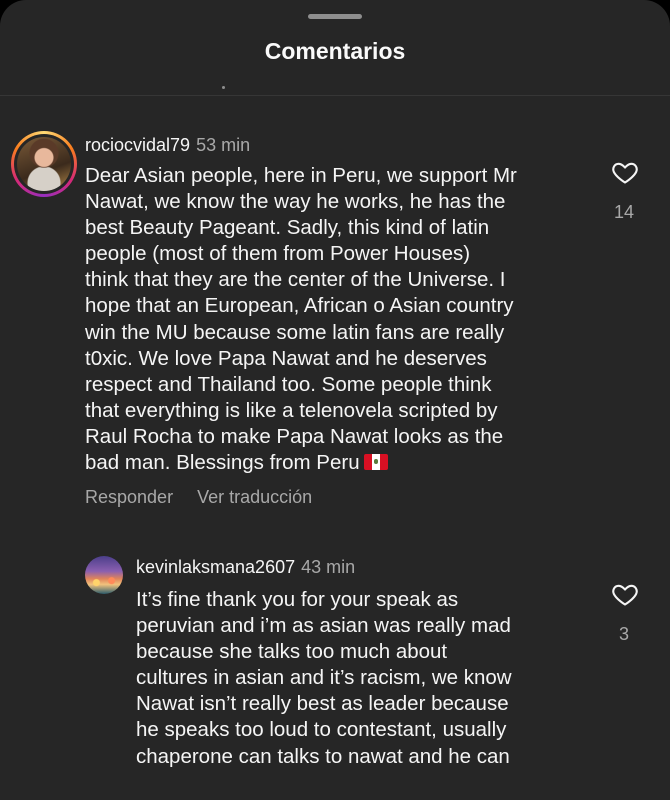 This screenshot has width=670, height=800. Describe the element at coordinates (254, 497) in the screenshot. I see `translate-button: Ver traducción` at that location.